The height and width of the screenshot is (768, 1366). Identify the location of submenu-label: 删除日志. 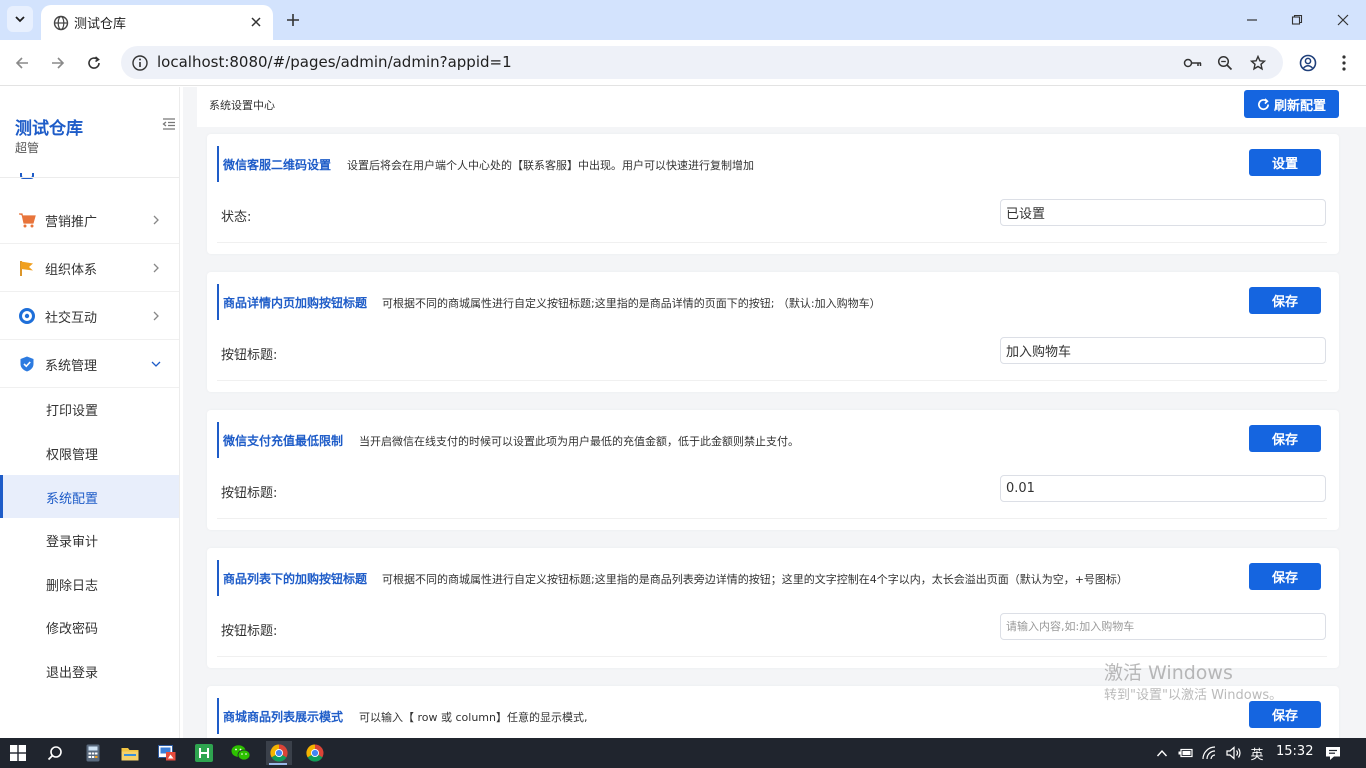
(72, 586).